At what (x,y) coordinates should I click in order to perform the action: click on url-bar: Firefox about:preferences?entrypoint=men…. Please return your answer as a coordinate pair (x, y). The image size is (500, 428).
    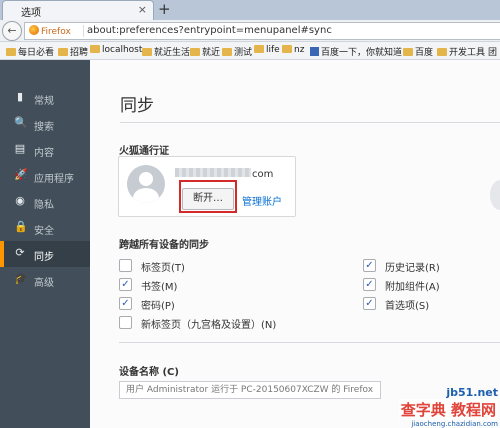
    Looking at the image, I should click on (262, 31).